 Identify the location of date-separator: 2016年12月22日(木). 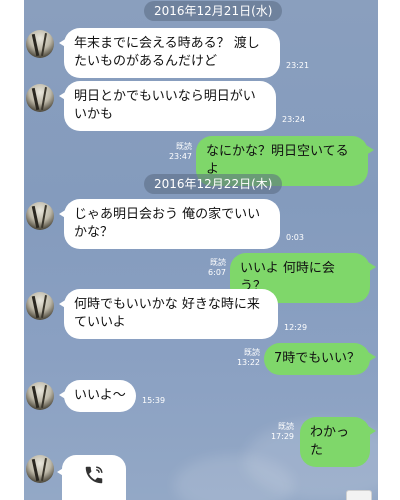
(213, 184).